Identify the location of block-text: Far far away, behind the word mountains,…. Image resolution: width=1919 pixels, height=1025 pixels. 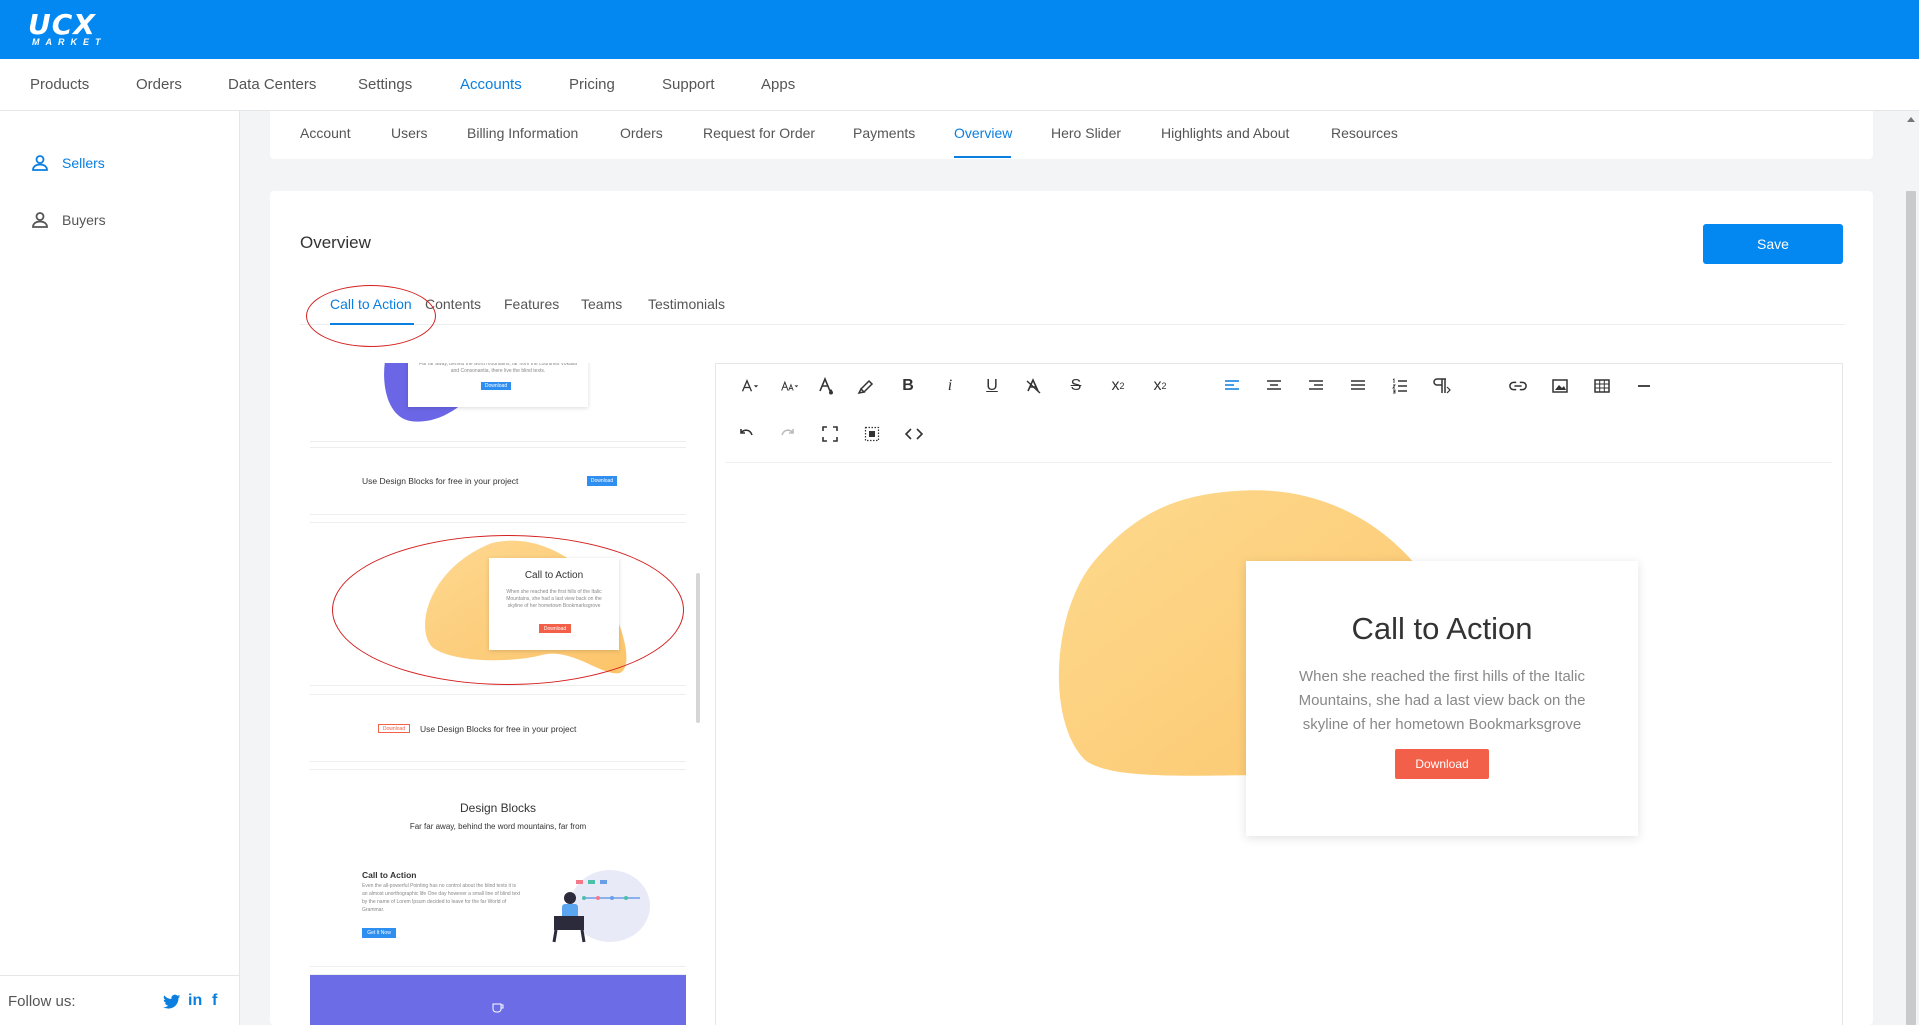
(498, 368).